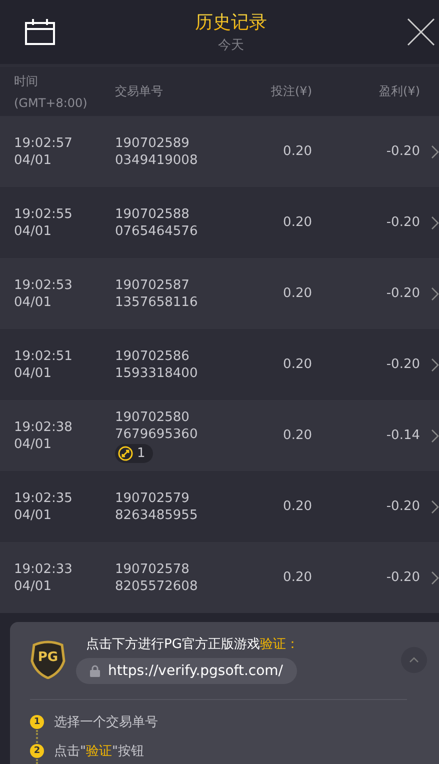  What do you see at coordinates (231, 45) in the screenshot?
I see `date-filter-label: 今天` at bounding box center [231, 45].